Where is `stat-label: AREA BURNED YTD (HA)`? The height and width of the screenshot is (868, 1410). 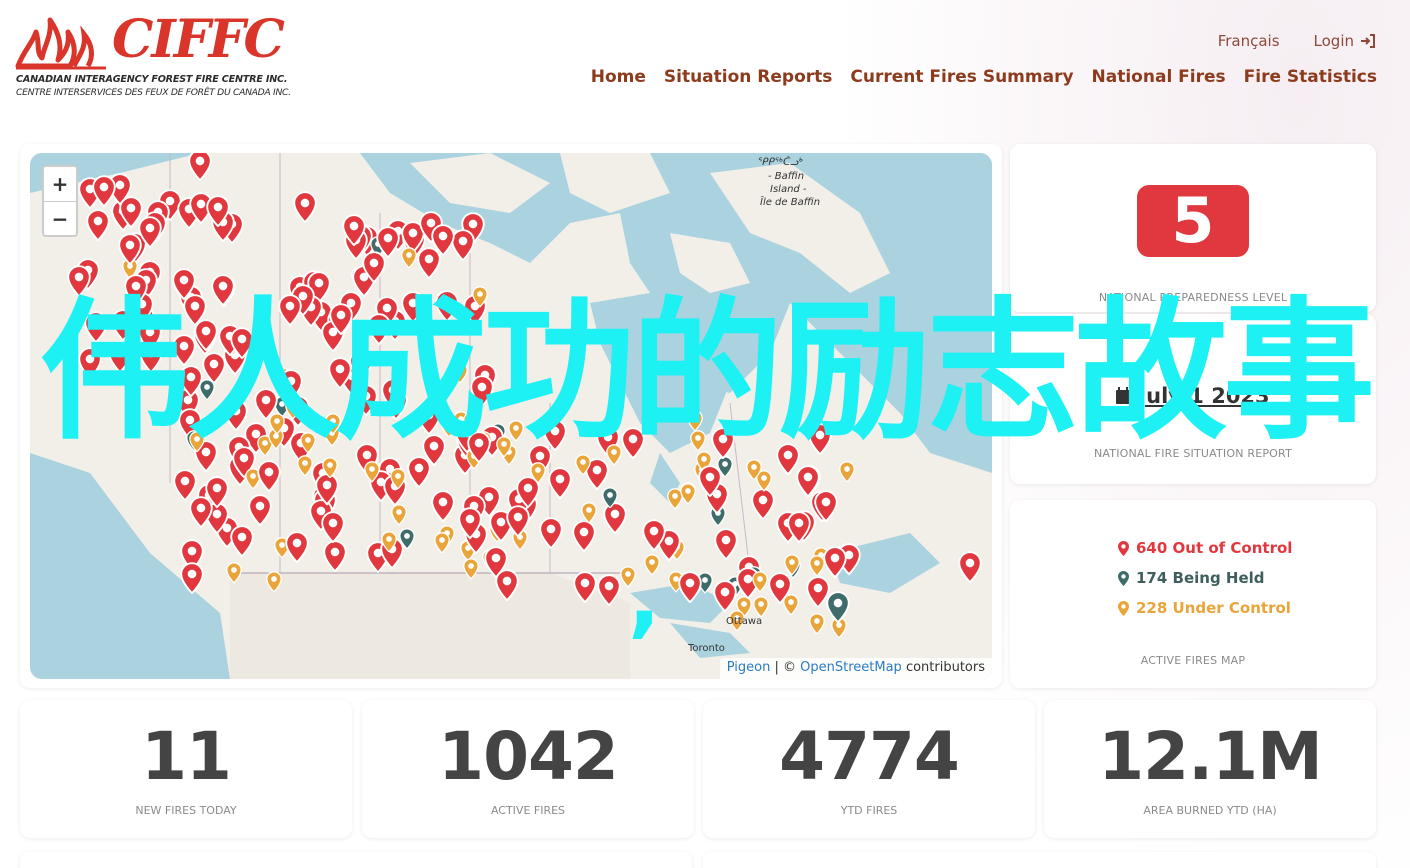 stat-label: AREA BURNED YTD (HA) is located at coordinates (1210, 810).